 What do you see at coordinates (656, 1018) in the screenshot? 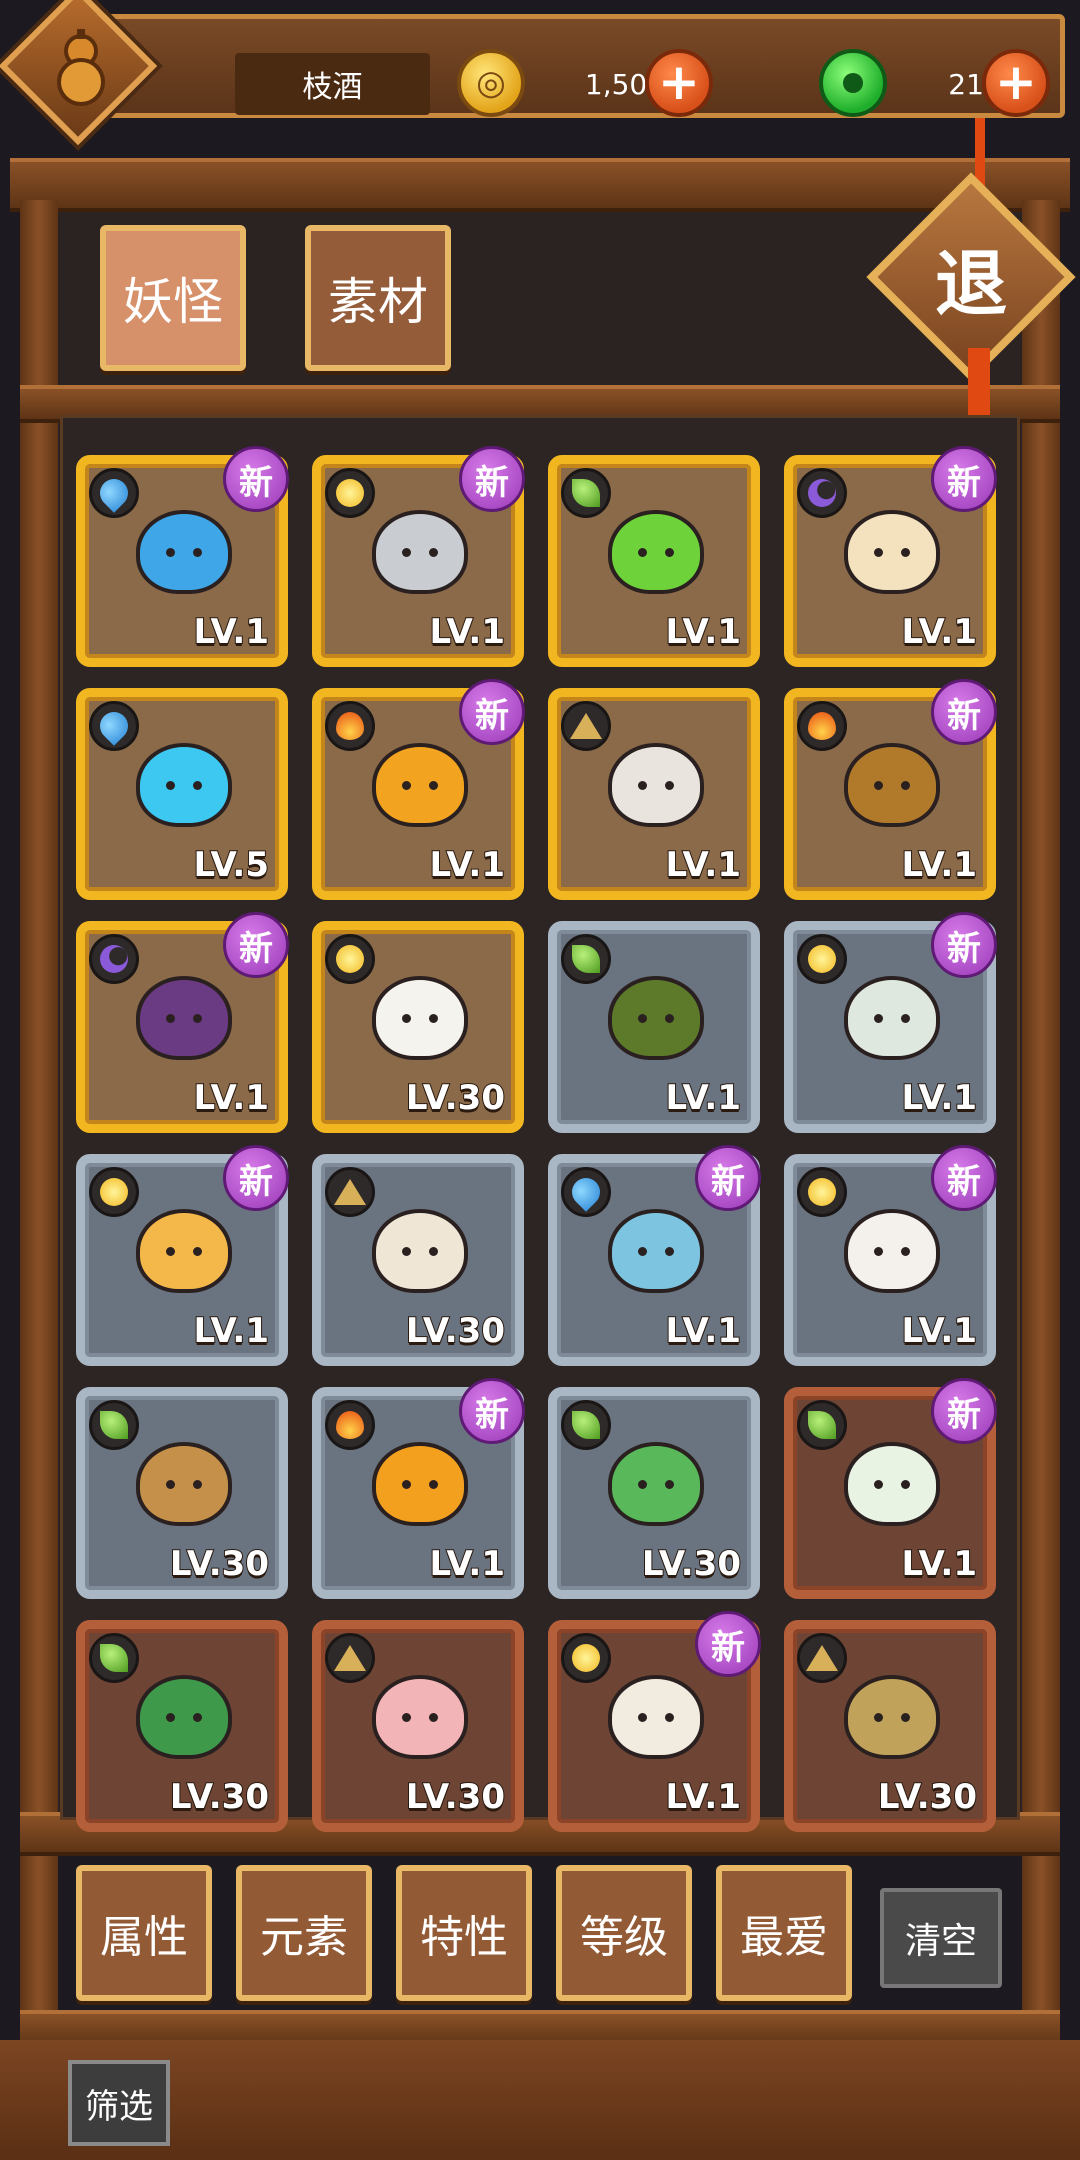
I see `turtle-shell-icon` at bounding box center [656, 1018].